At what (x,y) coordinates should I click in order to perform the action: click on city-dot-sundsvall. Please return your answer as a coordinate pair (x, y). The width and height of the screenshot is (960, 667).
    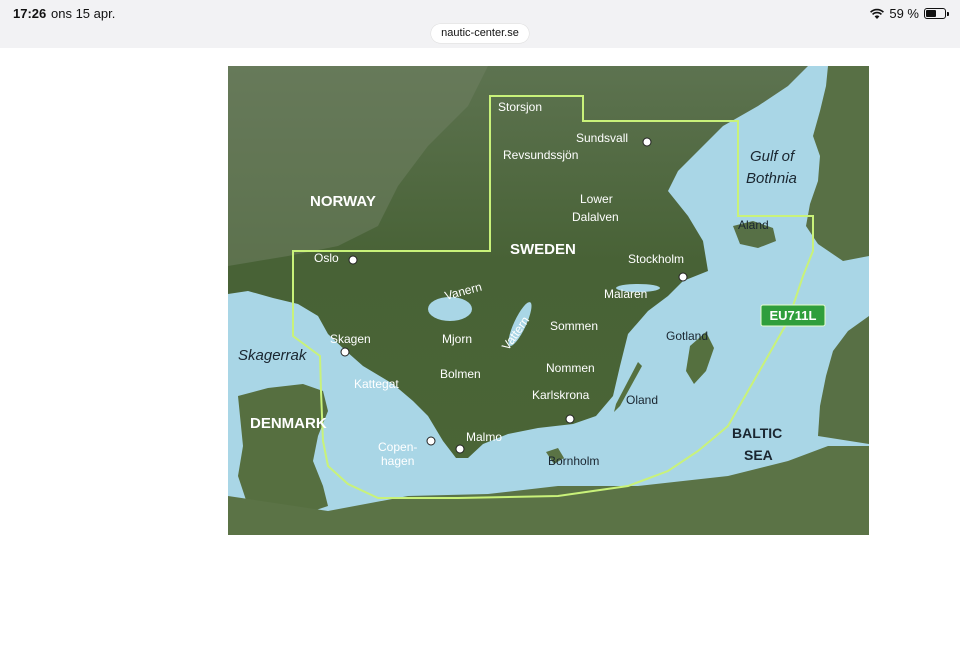
    Looking at the image, I should click on (647, 142).